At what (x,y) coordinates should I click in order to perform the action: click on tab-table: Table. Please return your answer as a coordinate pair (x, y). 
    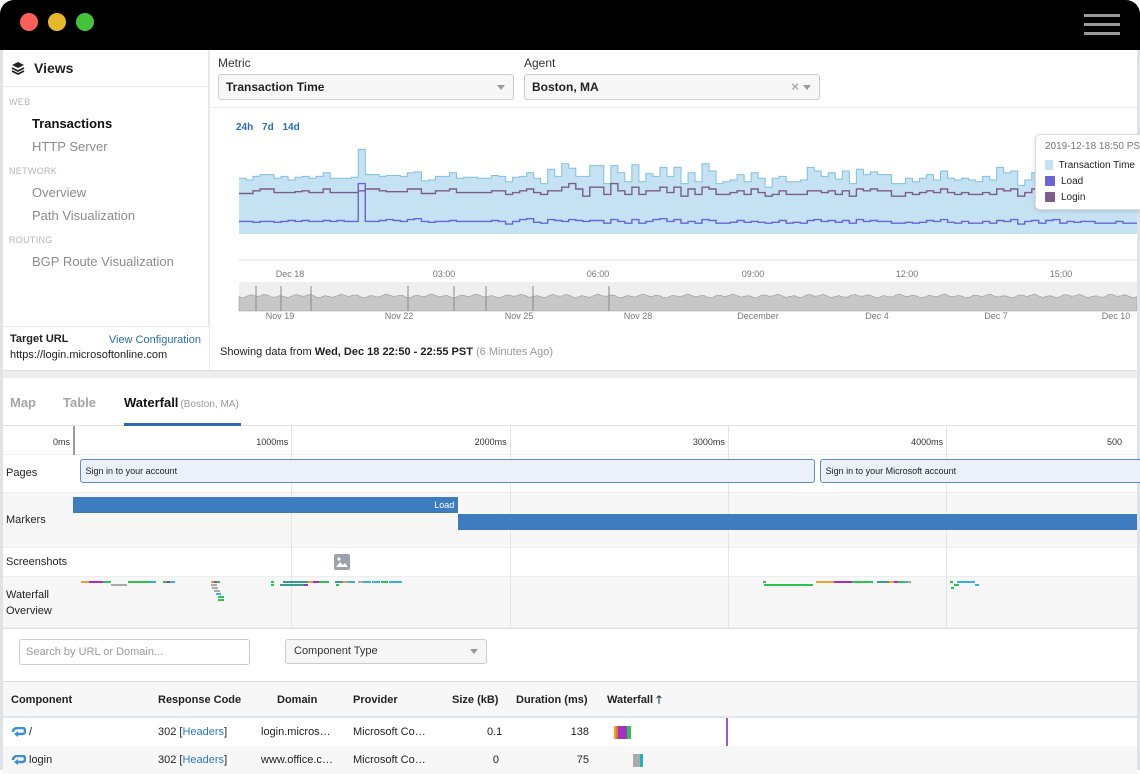
    Looking at the image, I should click on (79, 402).